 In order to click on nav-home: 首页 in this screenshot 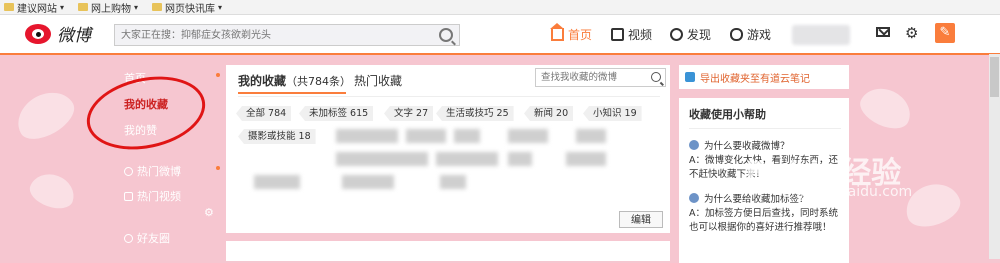, I will do `click(571, 33)`.